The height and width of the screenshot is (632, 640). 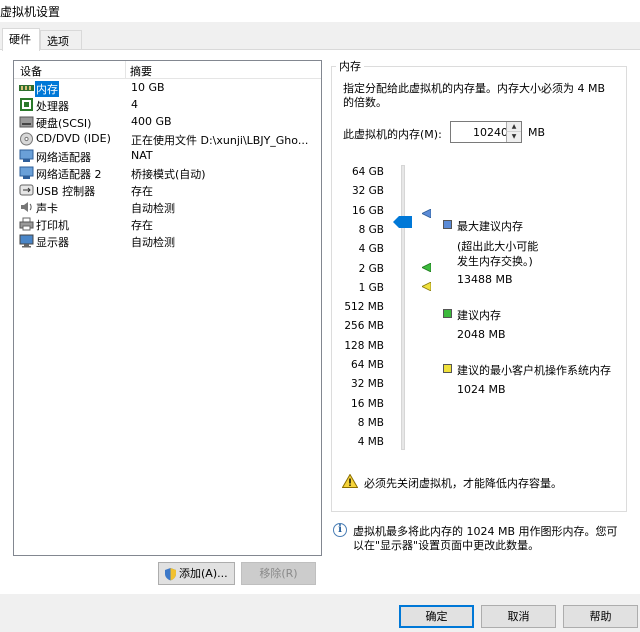 I want to click on device-name: CD/DVD (IDE), so click(x=73, y=138).